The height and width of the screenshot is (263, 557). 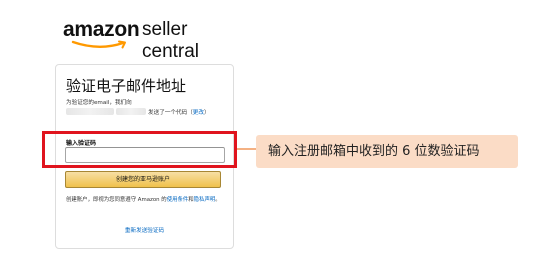 I want to click on redacted-email, so click(x=90, y=111).